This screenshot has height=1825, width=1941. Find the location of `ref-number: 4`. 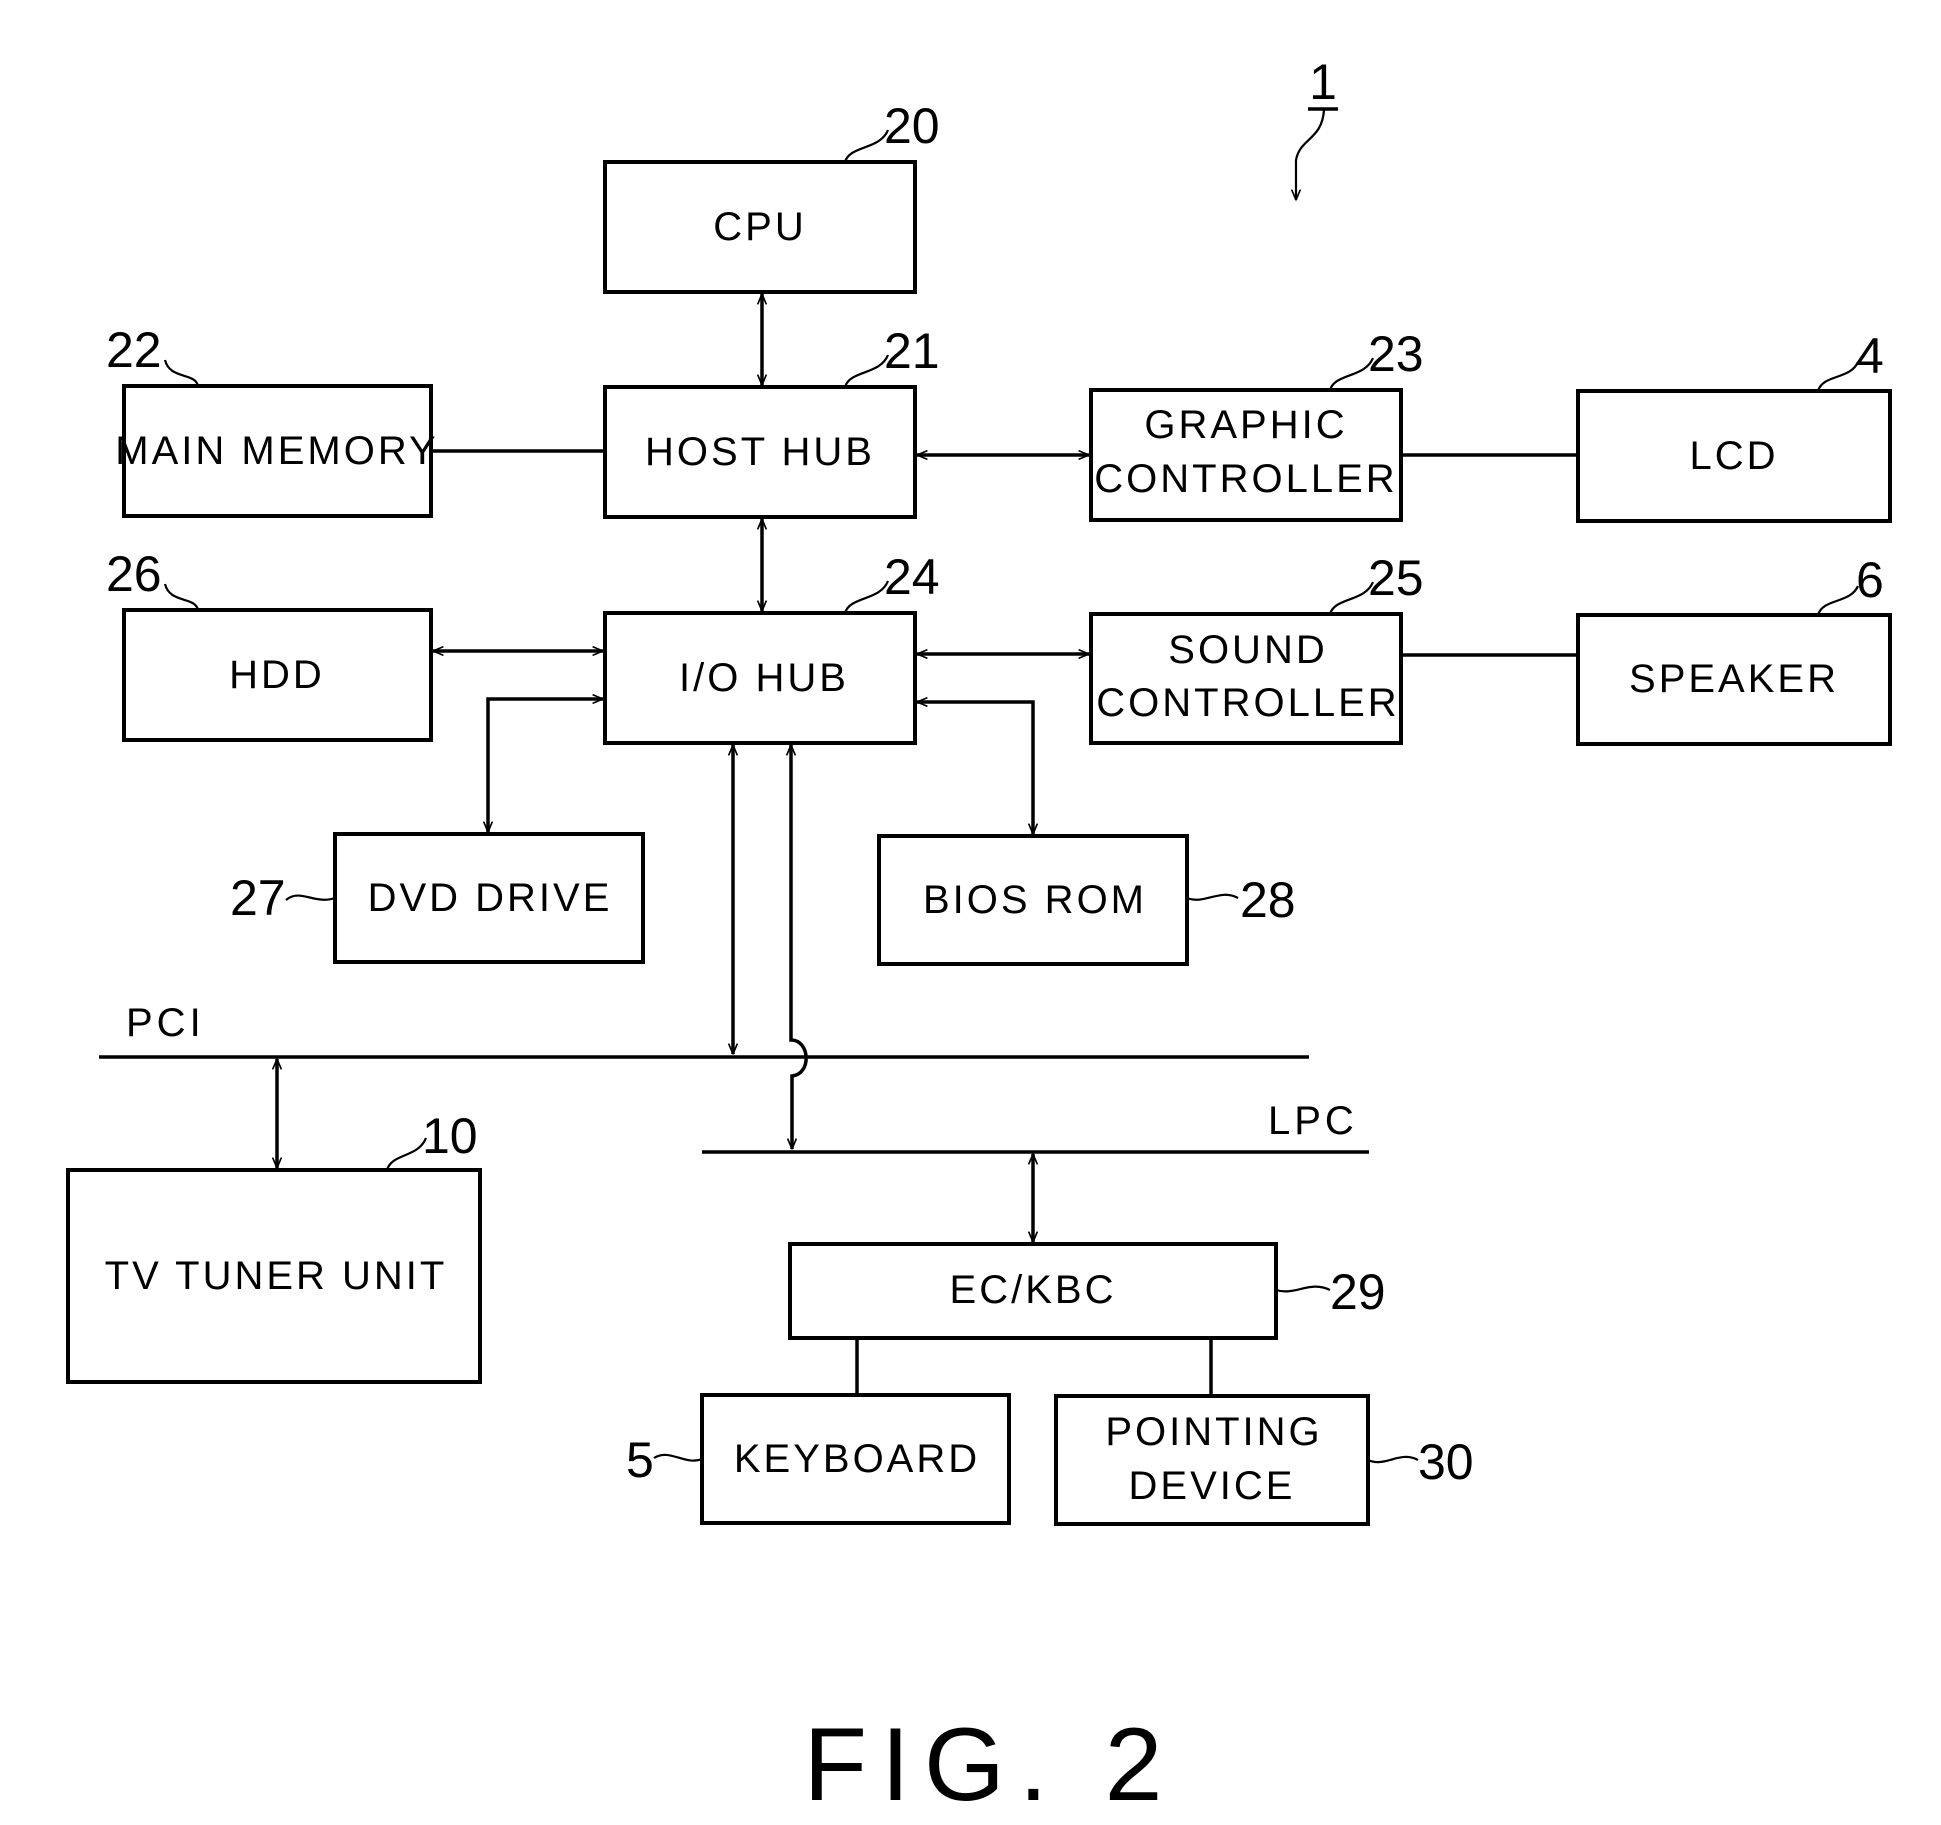

ref-number: 4 is located at coordinates (1870, 356).